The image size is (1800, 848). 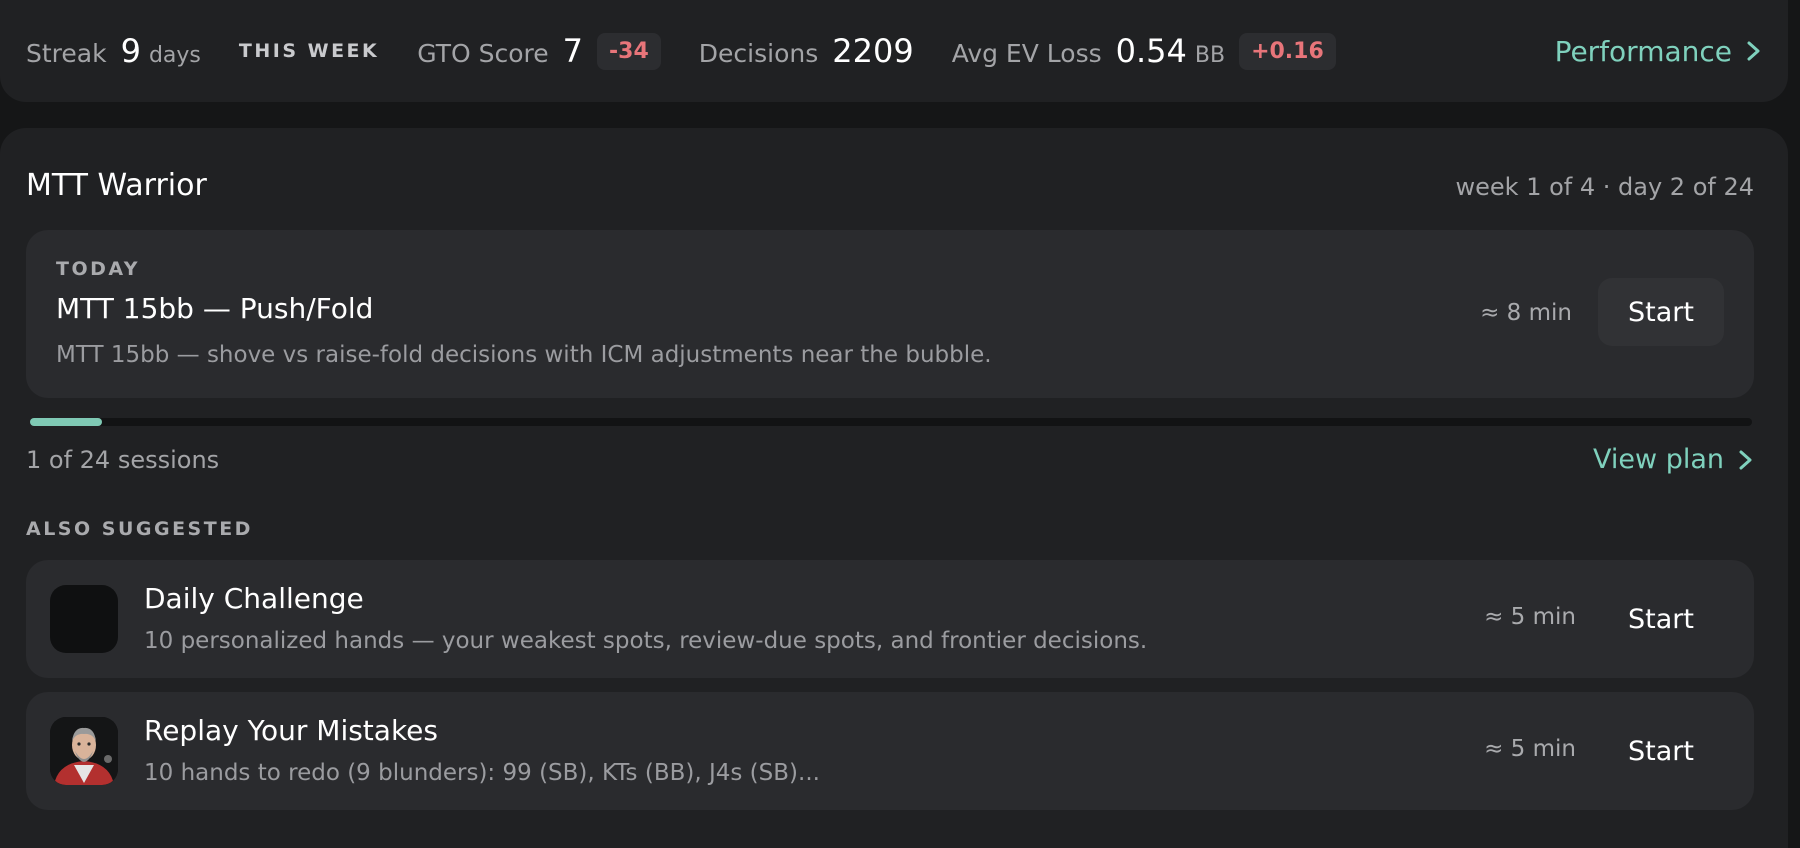 I want to click on today-start-button: Start, so click(x=1661, y=312).